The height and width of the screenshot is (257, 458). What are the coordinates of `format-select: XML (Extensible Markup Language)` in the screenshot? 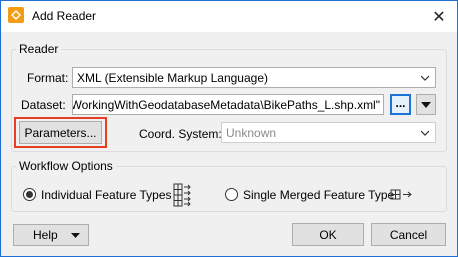 It's located at (254, 77).